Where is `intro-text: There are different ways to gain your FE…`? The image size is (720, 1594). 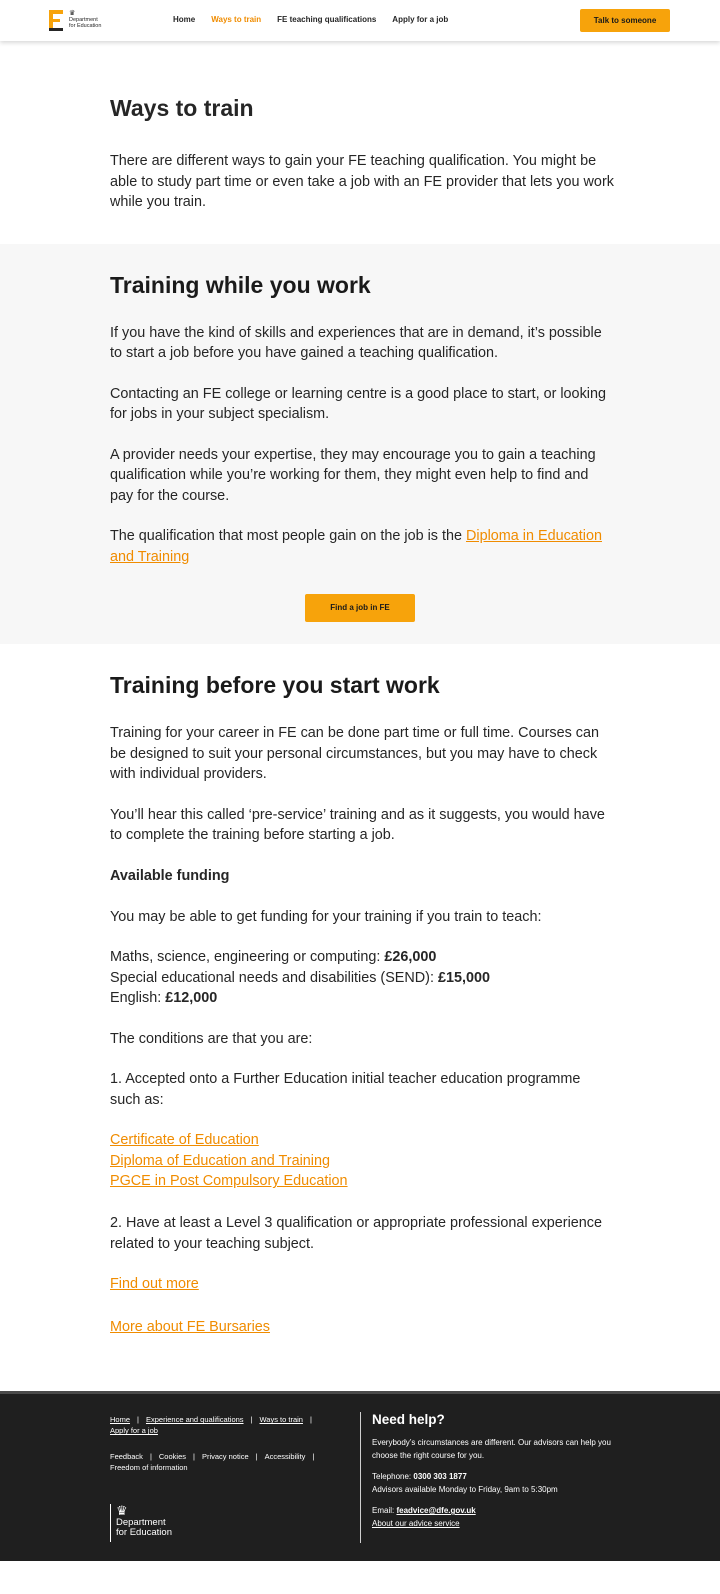 intro-text: There are different ways to gain your FE… is located at coordinates (362, 181).